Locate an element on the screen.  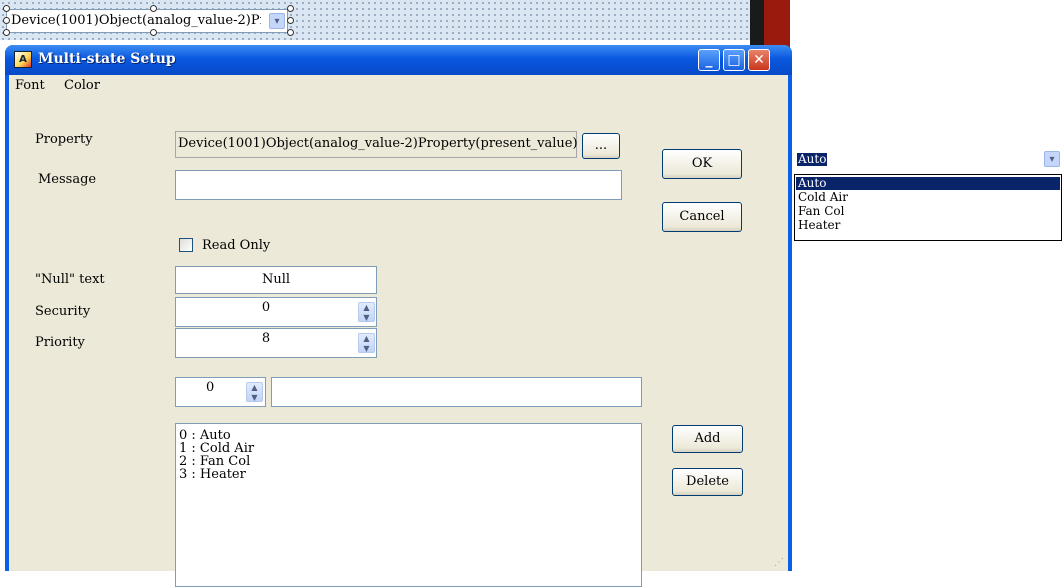
dropdown-option: Cold Air is located at coordinates (928, 197).